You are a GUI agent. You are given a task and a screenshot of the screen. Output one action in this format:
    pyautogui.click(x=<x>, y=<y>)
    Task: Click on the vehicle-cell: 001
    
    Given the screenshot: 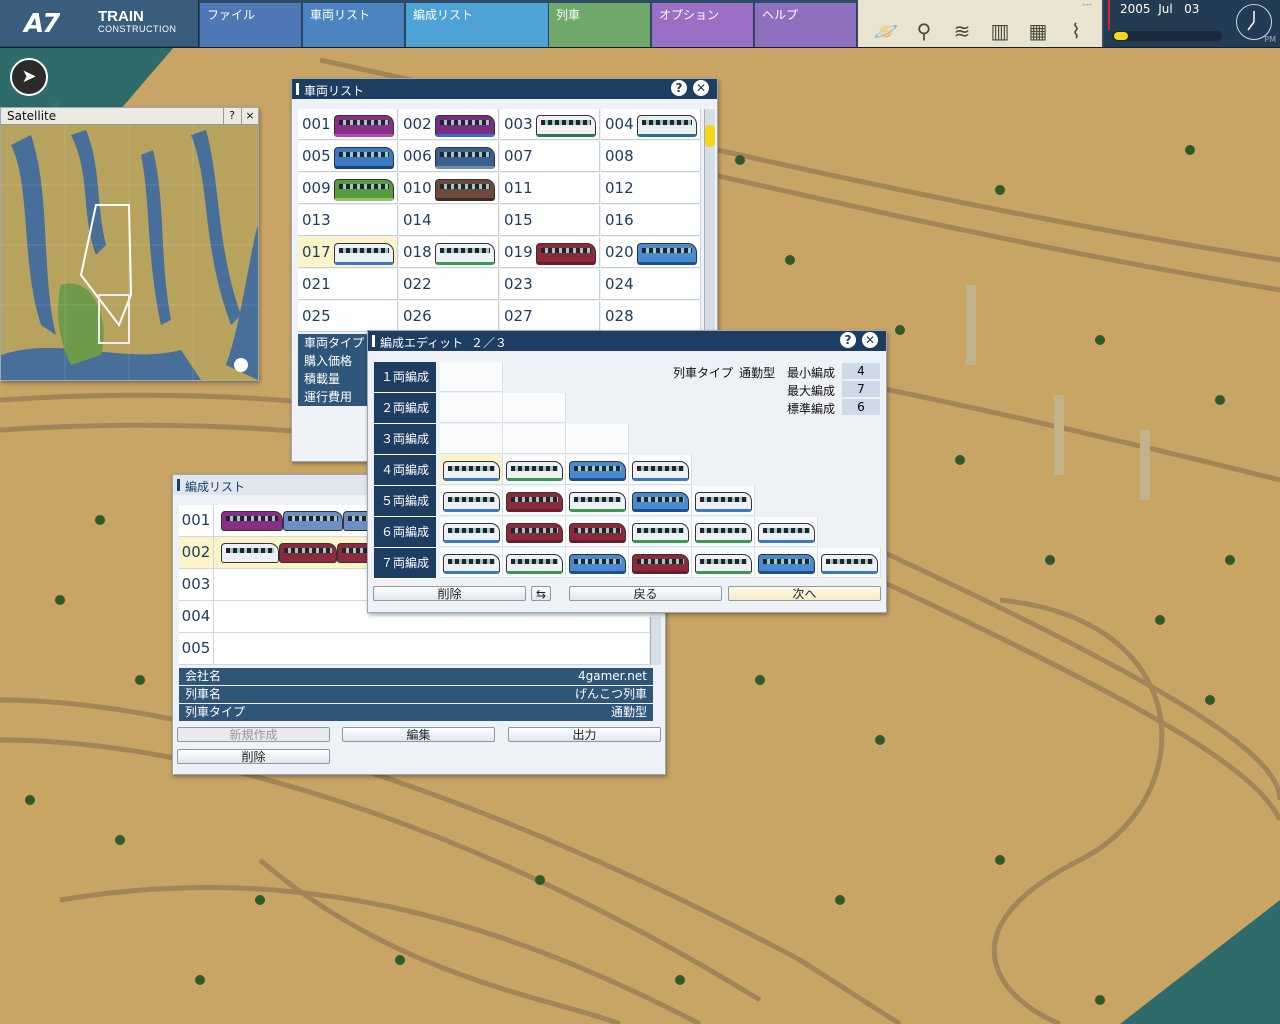 What is the action you would take?
    pyautogui.click(x=348, y=124)
    